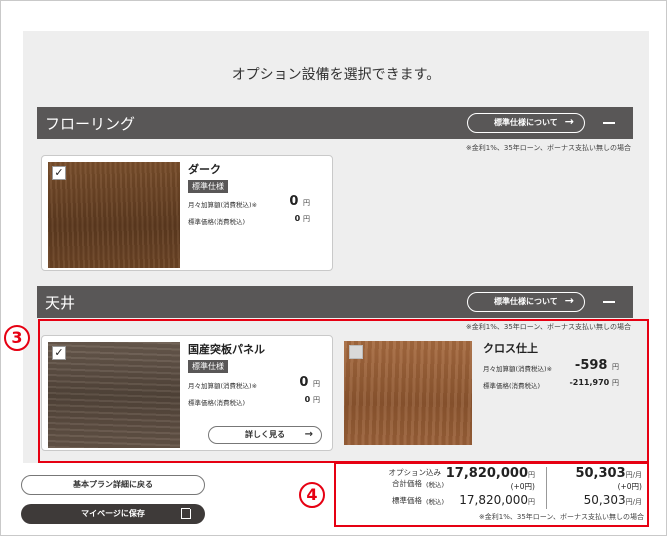 The width and height of the screenshot is (667, 536). What do you see at coordinates (407, 500) in the screenshot?
I see `std-price-label: 標準価格` at bounding box center [407, 500].